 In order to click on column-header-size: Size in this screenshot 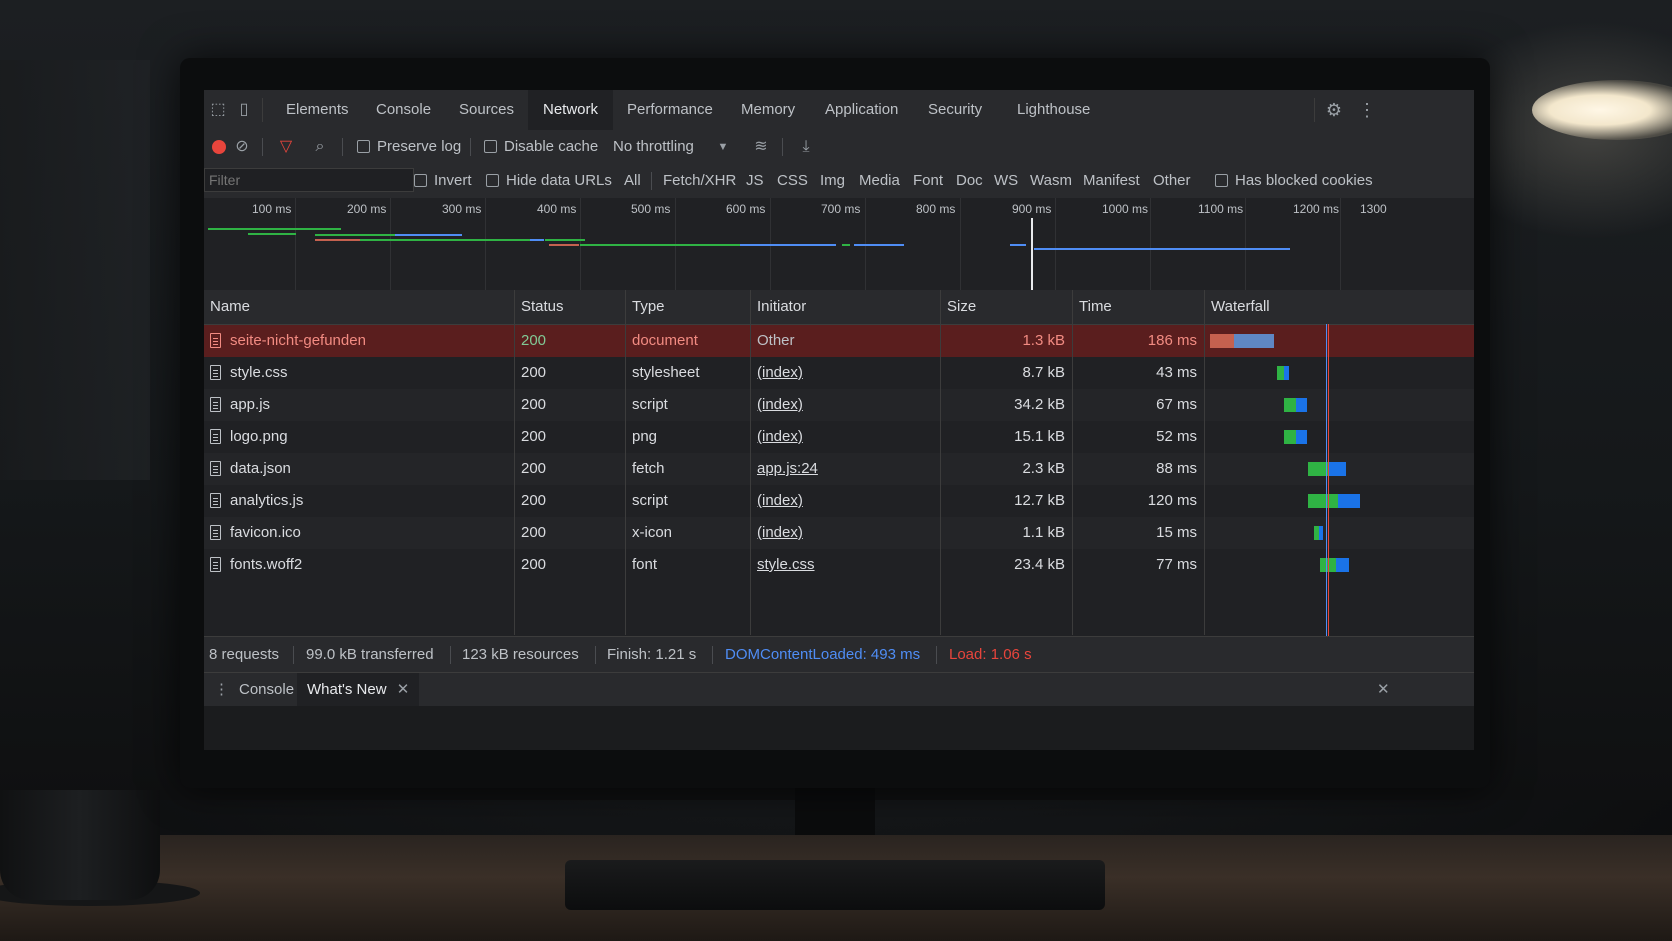, I will do `click(1006, 307)`.